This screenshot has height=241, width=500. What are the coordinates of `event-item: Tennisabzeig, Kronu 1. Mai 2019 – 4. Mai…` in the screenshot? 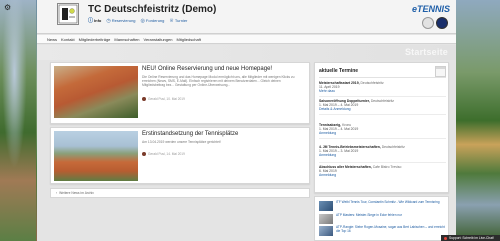 It's located at (382, 129).